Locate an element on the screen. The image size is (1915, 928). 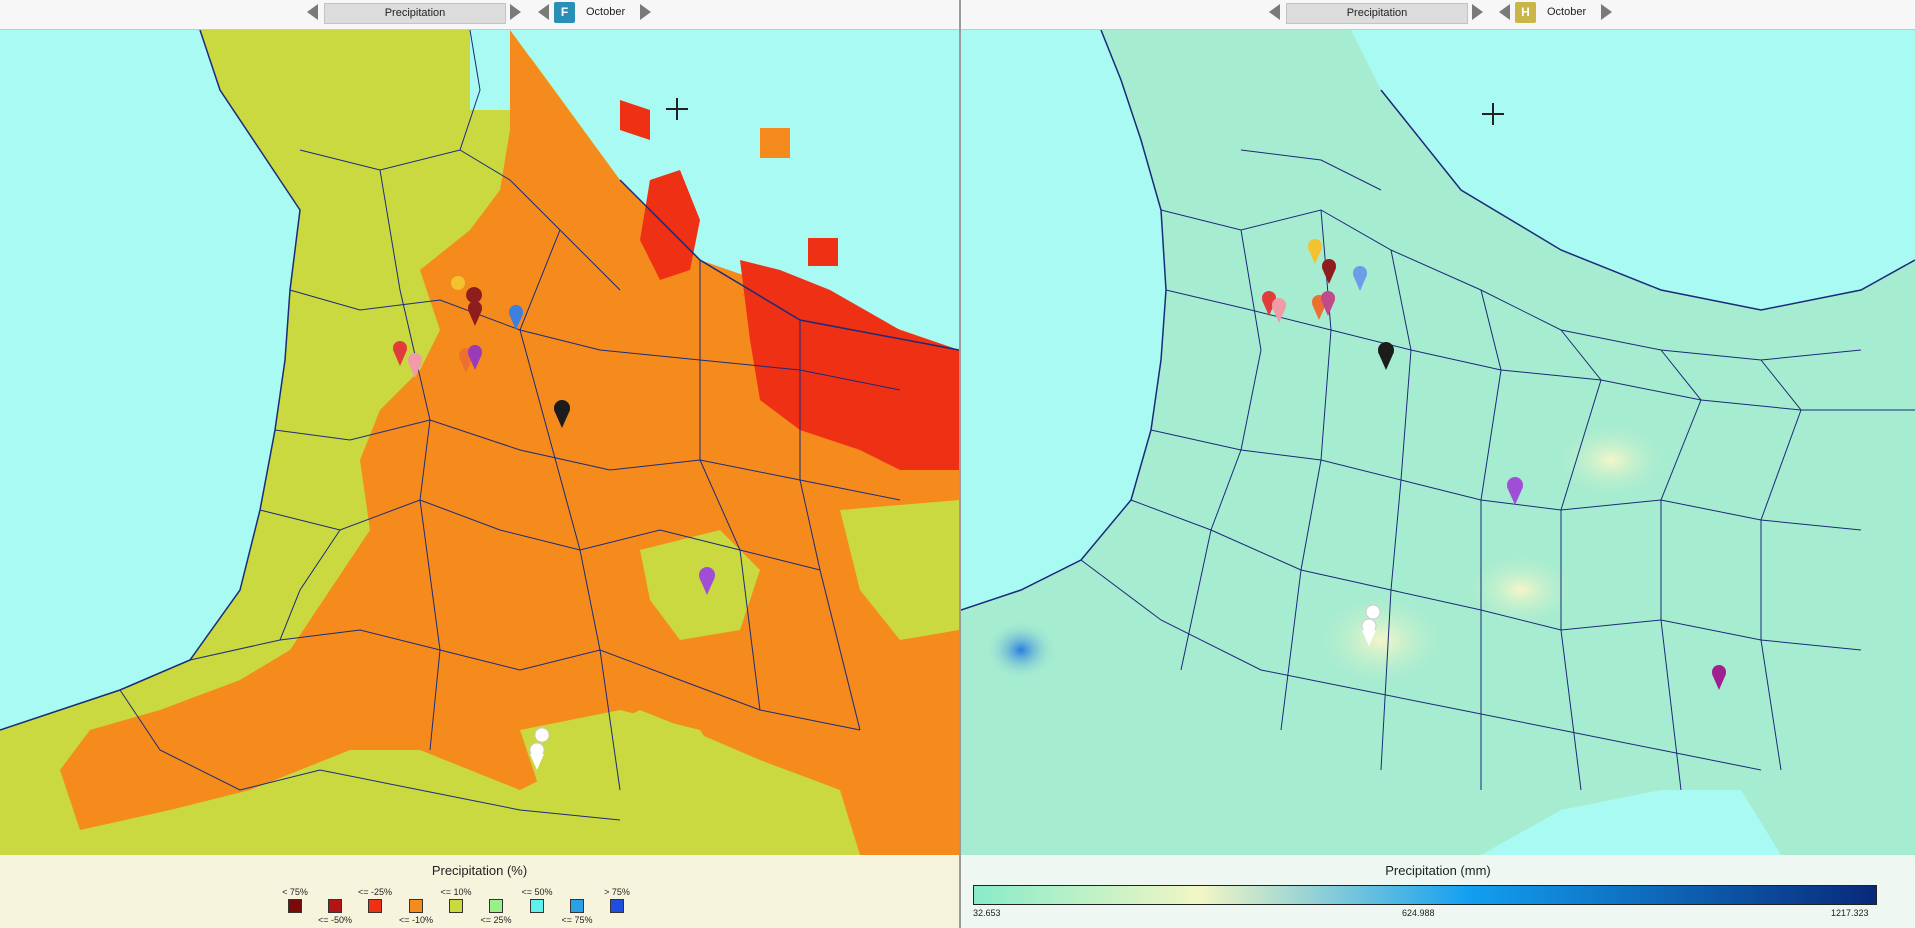
legend-item: > 75% is located at coordinates (617, 884).